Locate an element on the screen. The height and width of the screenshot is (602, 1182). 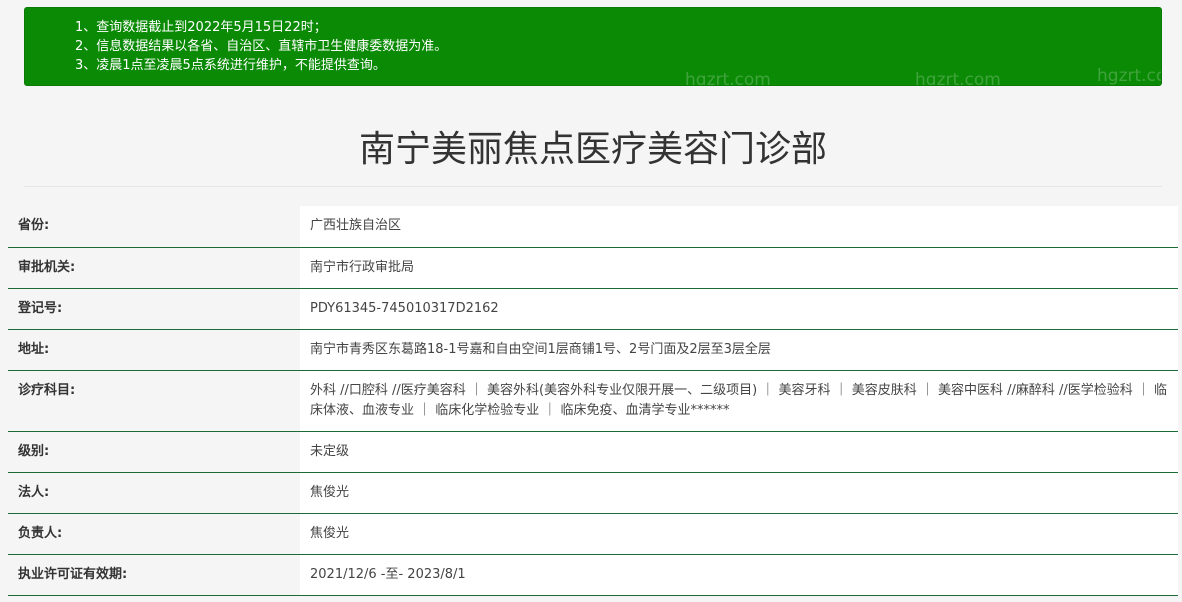
table-row: 法人: 焦俊光 is located at coordinates (593, 493).